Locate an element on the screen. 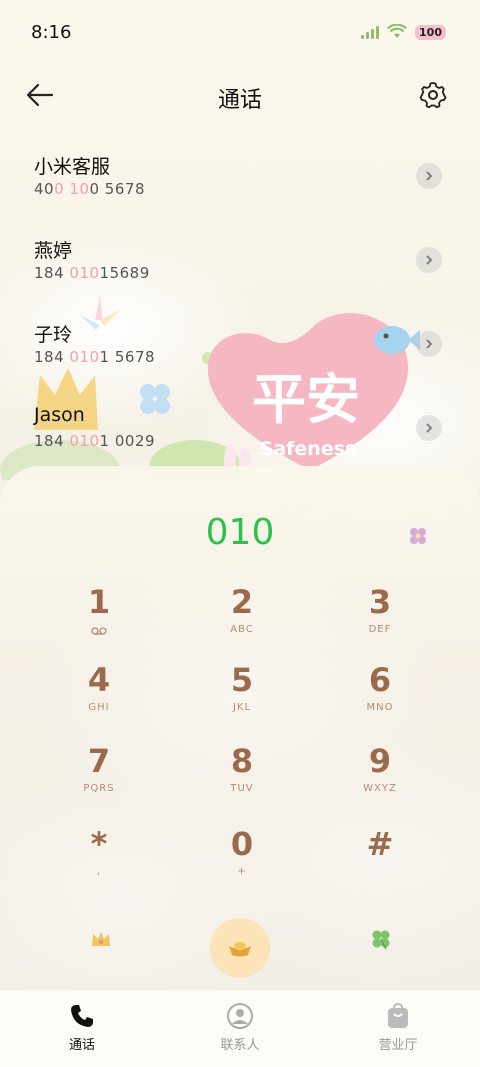  dial-key-8: 8 TUV is located at coordinates (242, 778).